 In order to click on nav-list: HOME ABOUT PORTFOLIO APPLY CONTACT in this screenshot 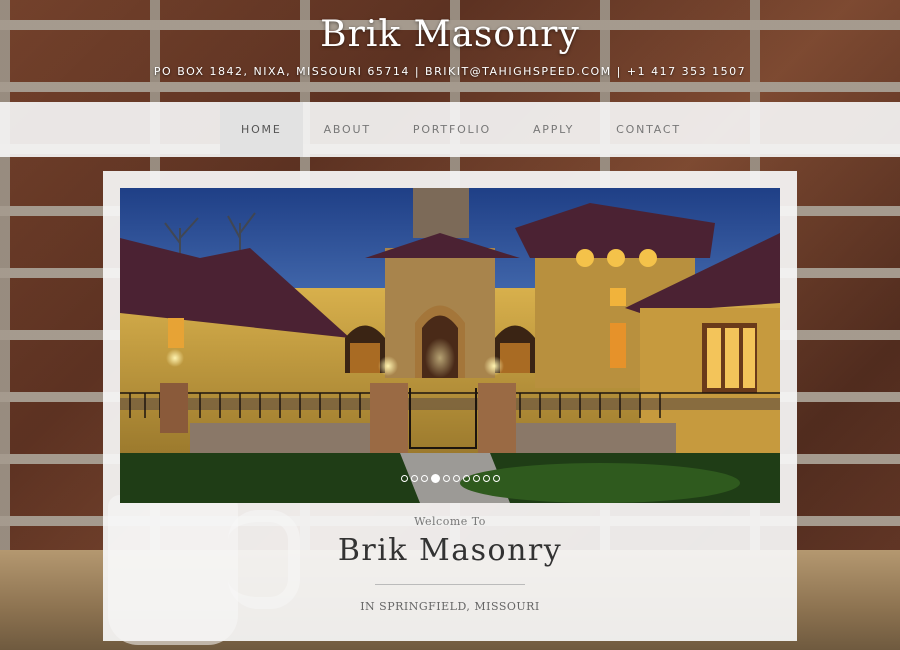, I will do `click(461, 129)`.